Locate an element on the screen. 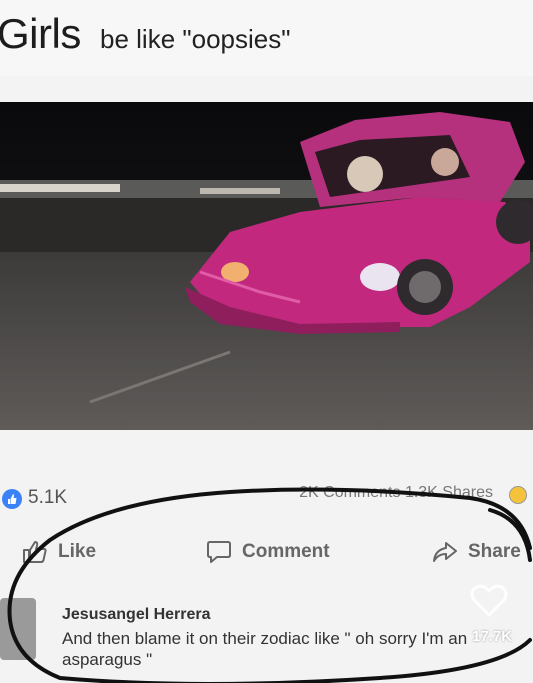 The width and height of the screenshot is (533, 683). like-button: Like is located at coordinates (59, 552).